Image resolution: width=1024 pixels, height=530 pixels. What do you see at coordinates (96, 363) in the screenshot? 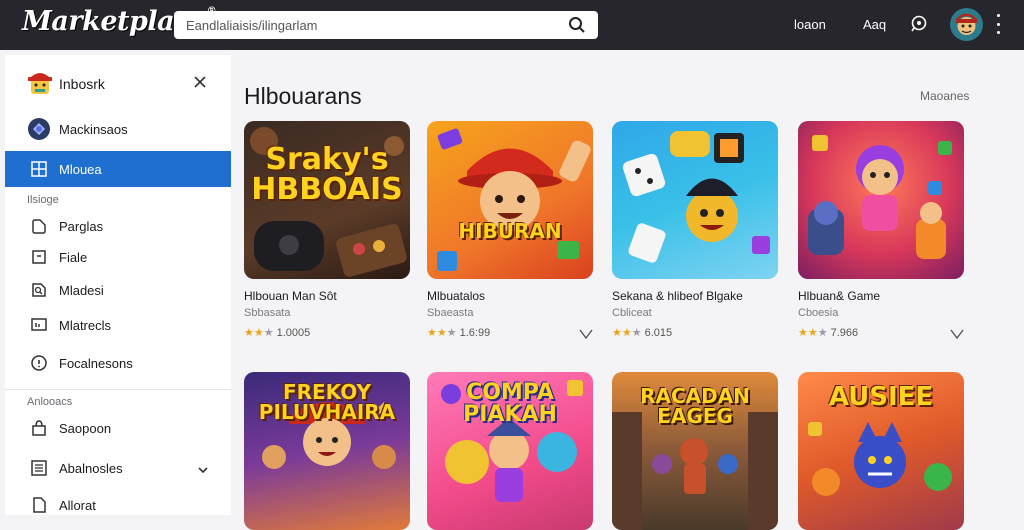
I see `sidebar-item-label: Focalnesons` at bounding box center [96, 363].